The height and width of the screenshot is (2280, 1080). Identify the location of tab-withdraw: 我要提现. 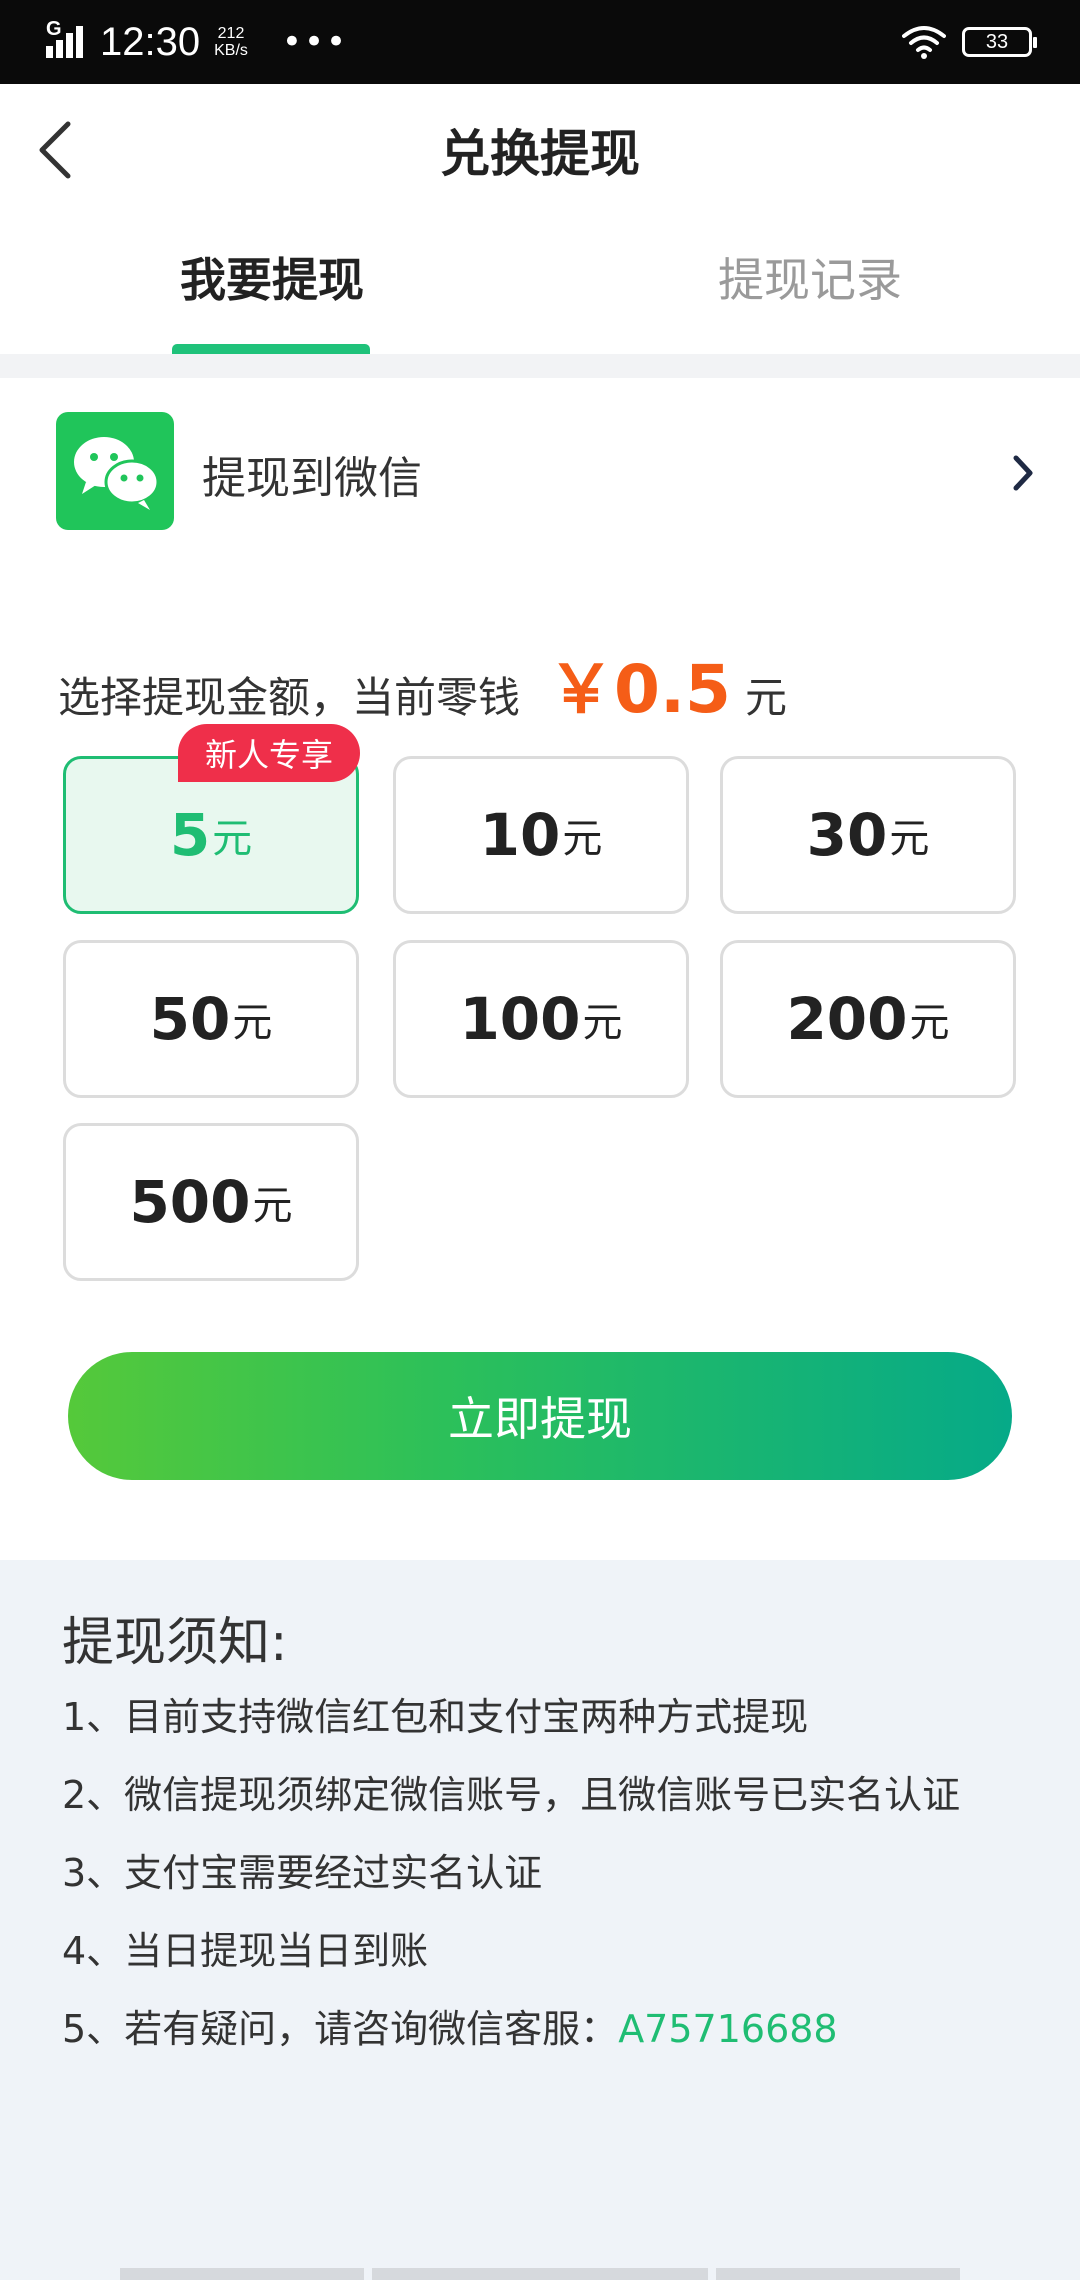
(272, 277).